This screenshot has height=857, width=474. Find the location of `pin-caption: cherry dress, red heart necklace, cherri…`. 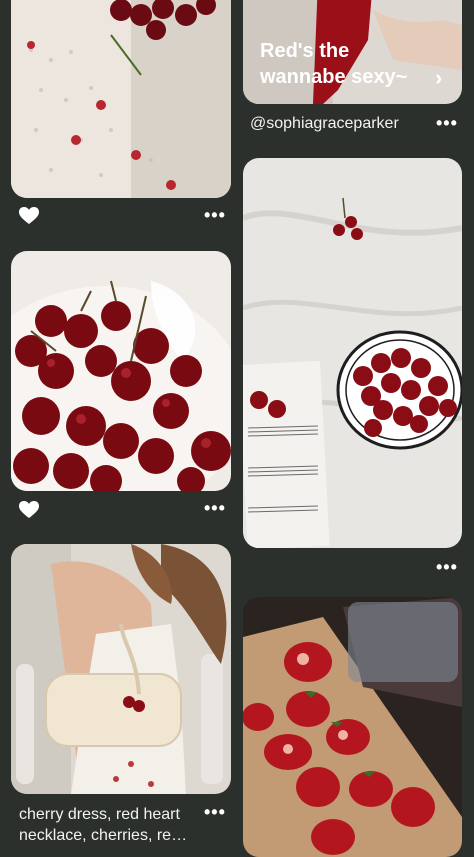

pin-caption: cherry dress, red heart necklace, cherri… is located at coordinates (119, 825).